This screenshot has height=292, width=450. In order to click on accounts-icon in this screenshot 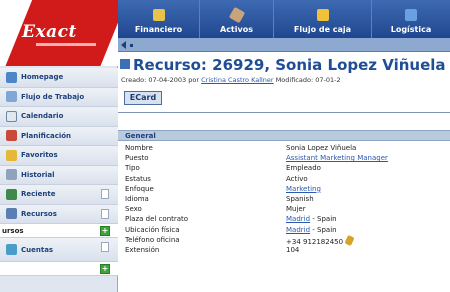, I will do `click(11, 249)`.